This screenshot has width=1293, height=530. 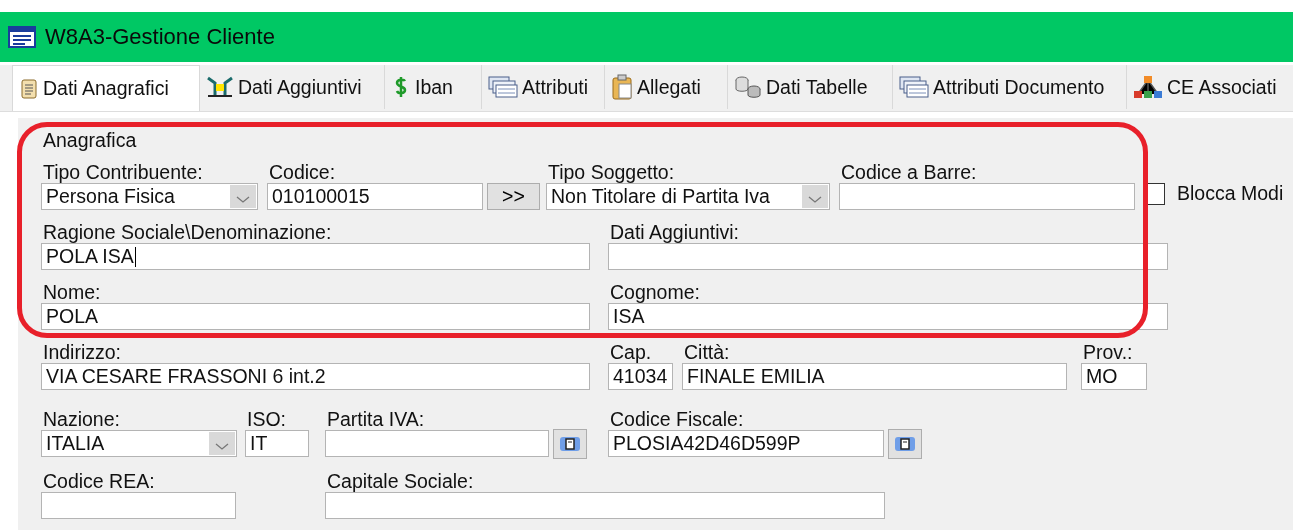 What do you see at coordinates (123, 172) in the screenshot?
I see `field-label: Tipo Contribuente:` at bounding box center [123, 172].